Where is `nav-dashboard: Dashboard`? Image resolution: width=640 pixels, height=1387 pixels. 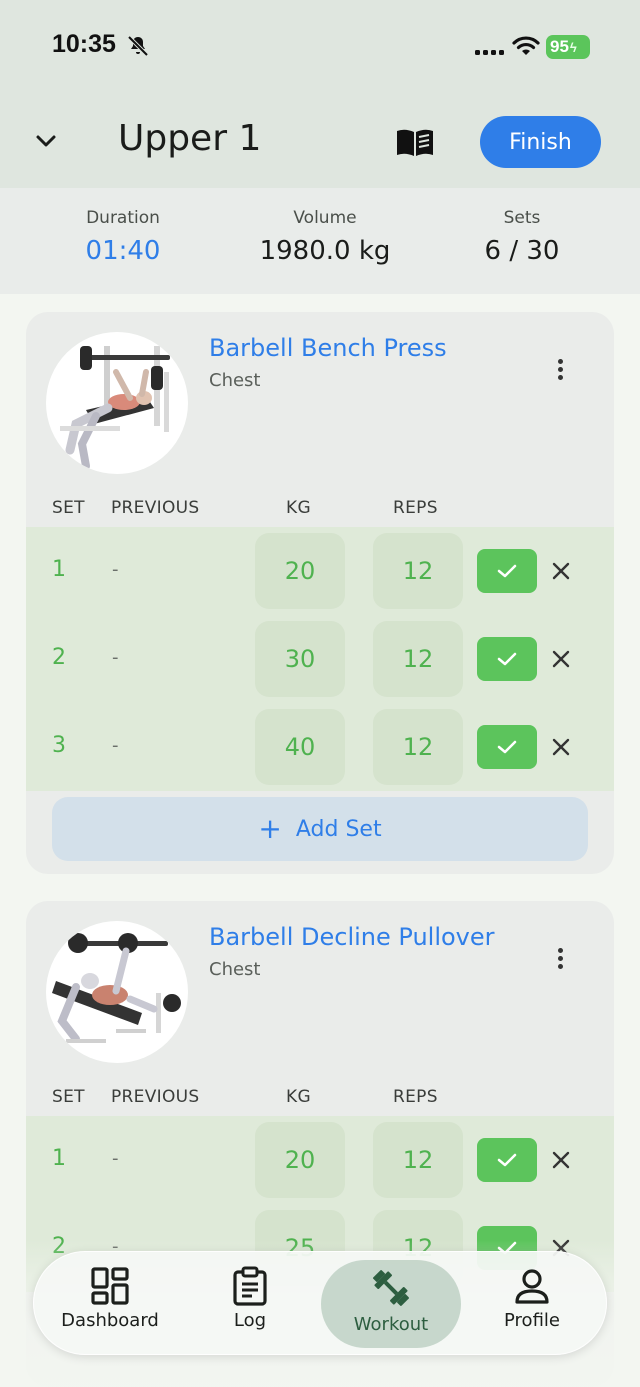
nav-dashboard: Dashboard is located at coordinates (110, 1304).